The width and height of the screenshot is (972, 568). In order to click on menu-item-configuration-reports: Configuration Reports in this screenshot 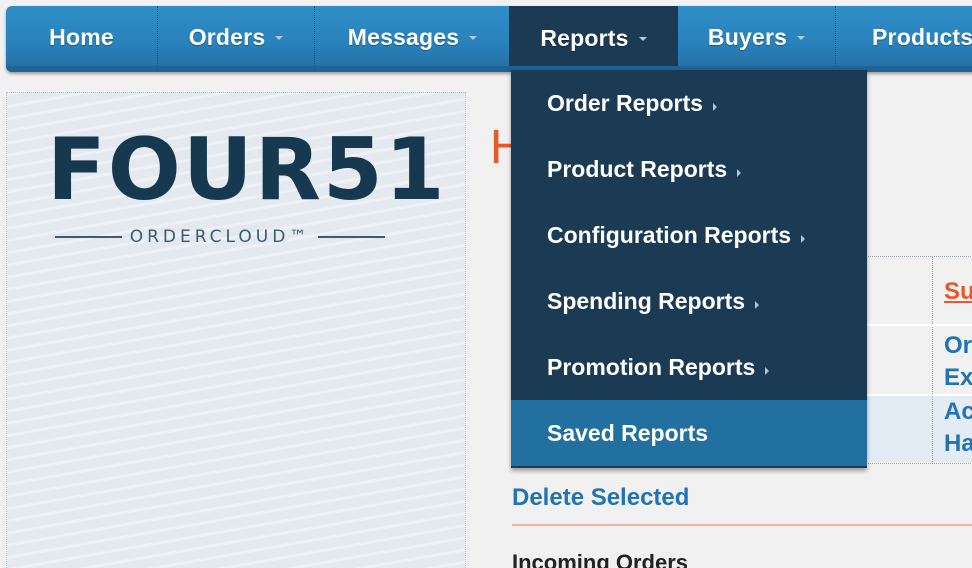, I will do `click(689, 235)`.